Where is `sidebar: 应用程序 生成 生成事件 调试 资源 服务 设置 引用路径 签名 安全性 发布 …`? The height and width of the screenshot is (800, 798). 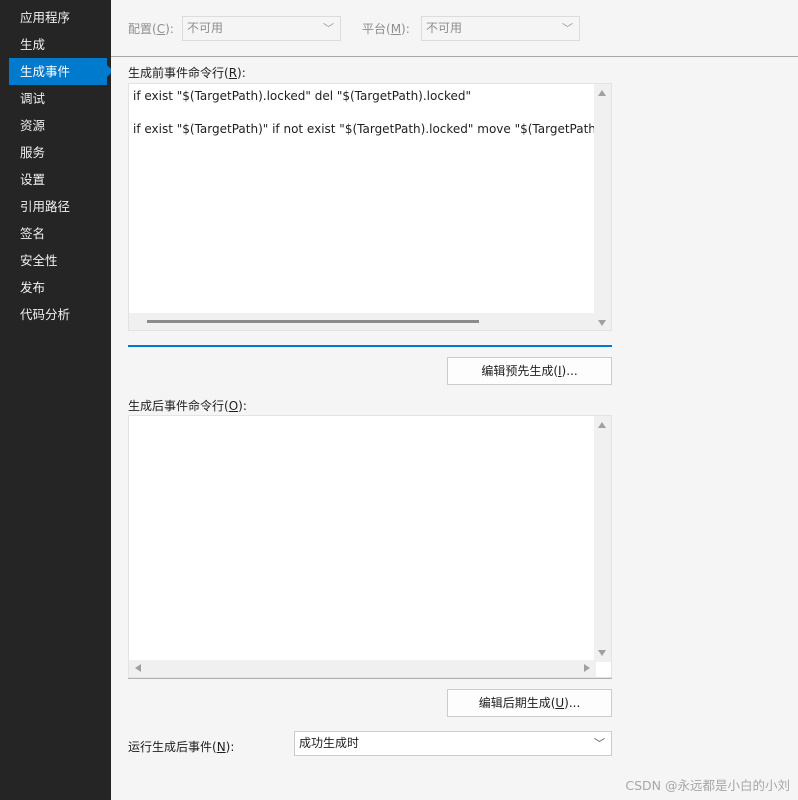
sidebar: 应用程序 生成 生成事件 调试 资源 服务 设置 引用路径 签名 安全性 发布 … is located at coordinates (56, 400).